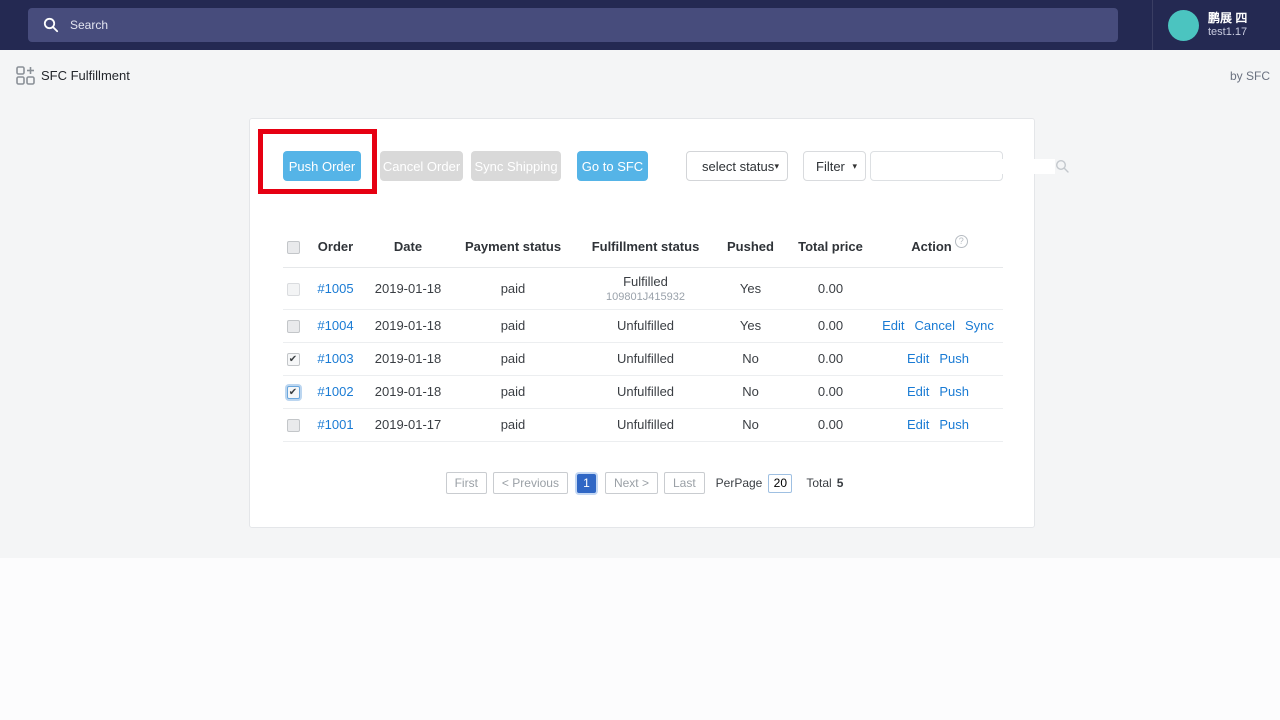 Image resolution: width=1280 pixels, height=720 pixels. I want to click on fulfillment-status: Fulfilled, so click(645, 281).